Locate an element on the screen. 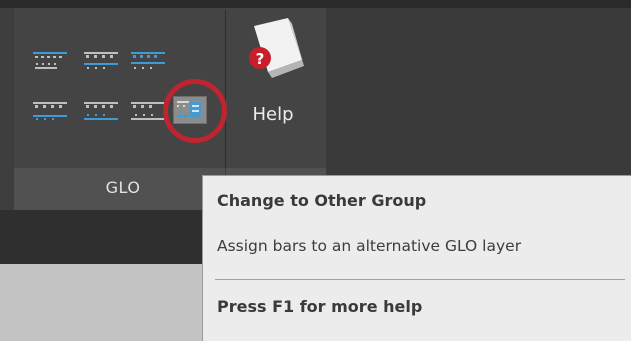 This screenshot has width=631, height=341. help-label: Help is located at coordinates (273, 114).